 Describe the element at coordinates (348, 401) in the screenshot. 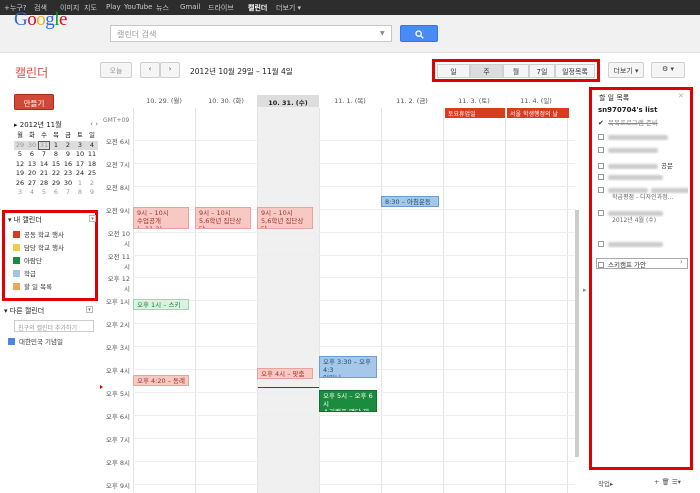

I see `calendar-event: 오후 5시 – 오후 6시스키캠프 명단 제출` at that location.